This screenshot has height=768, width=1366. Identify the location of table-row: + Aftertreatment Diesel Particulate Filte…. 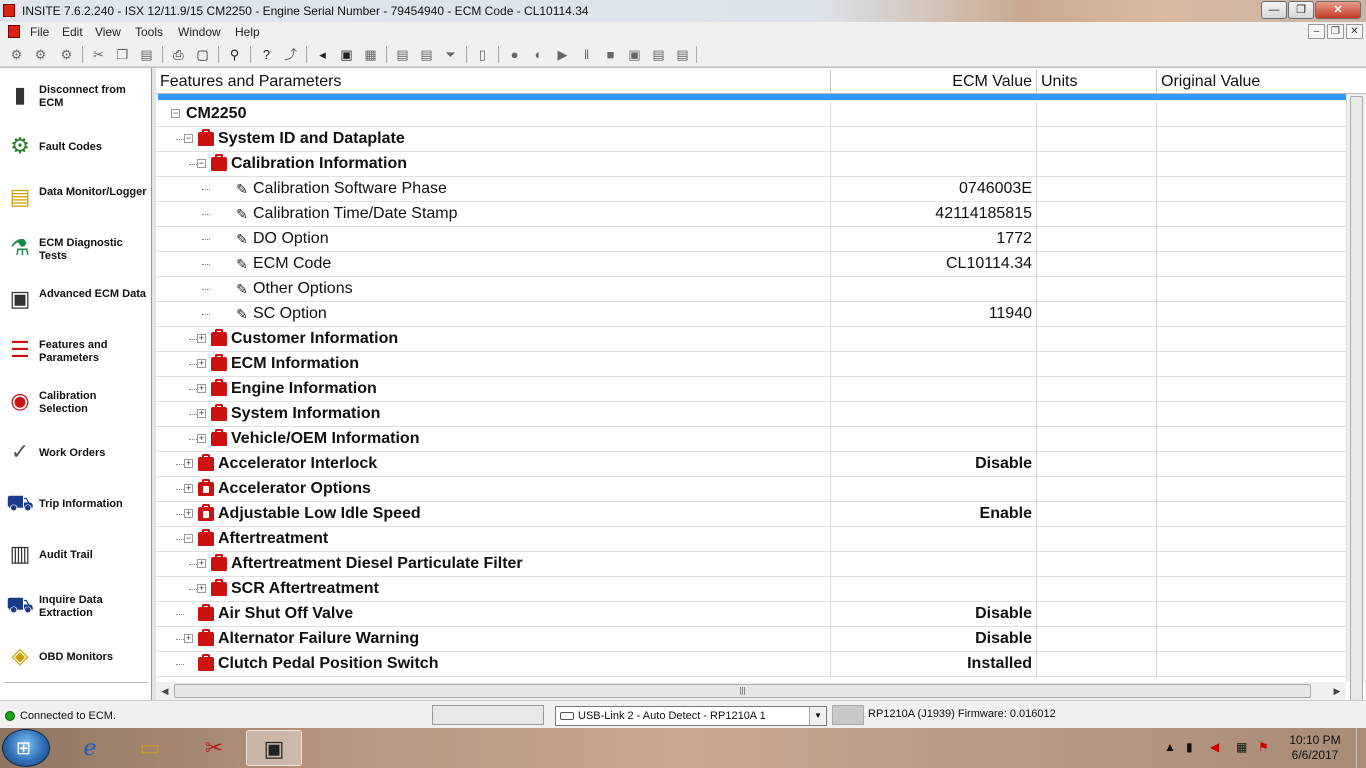
(751, 564).